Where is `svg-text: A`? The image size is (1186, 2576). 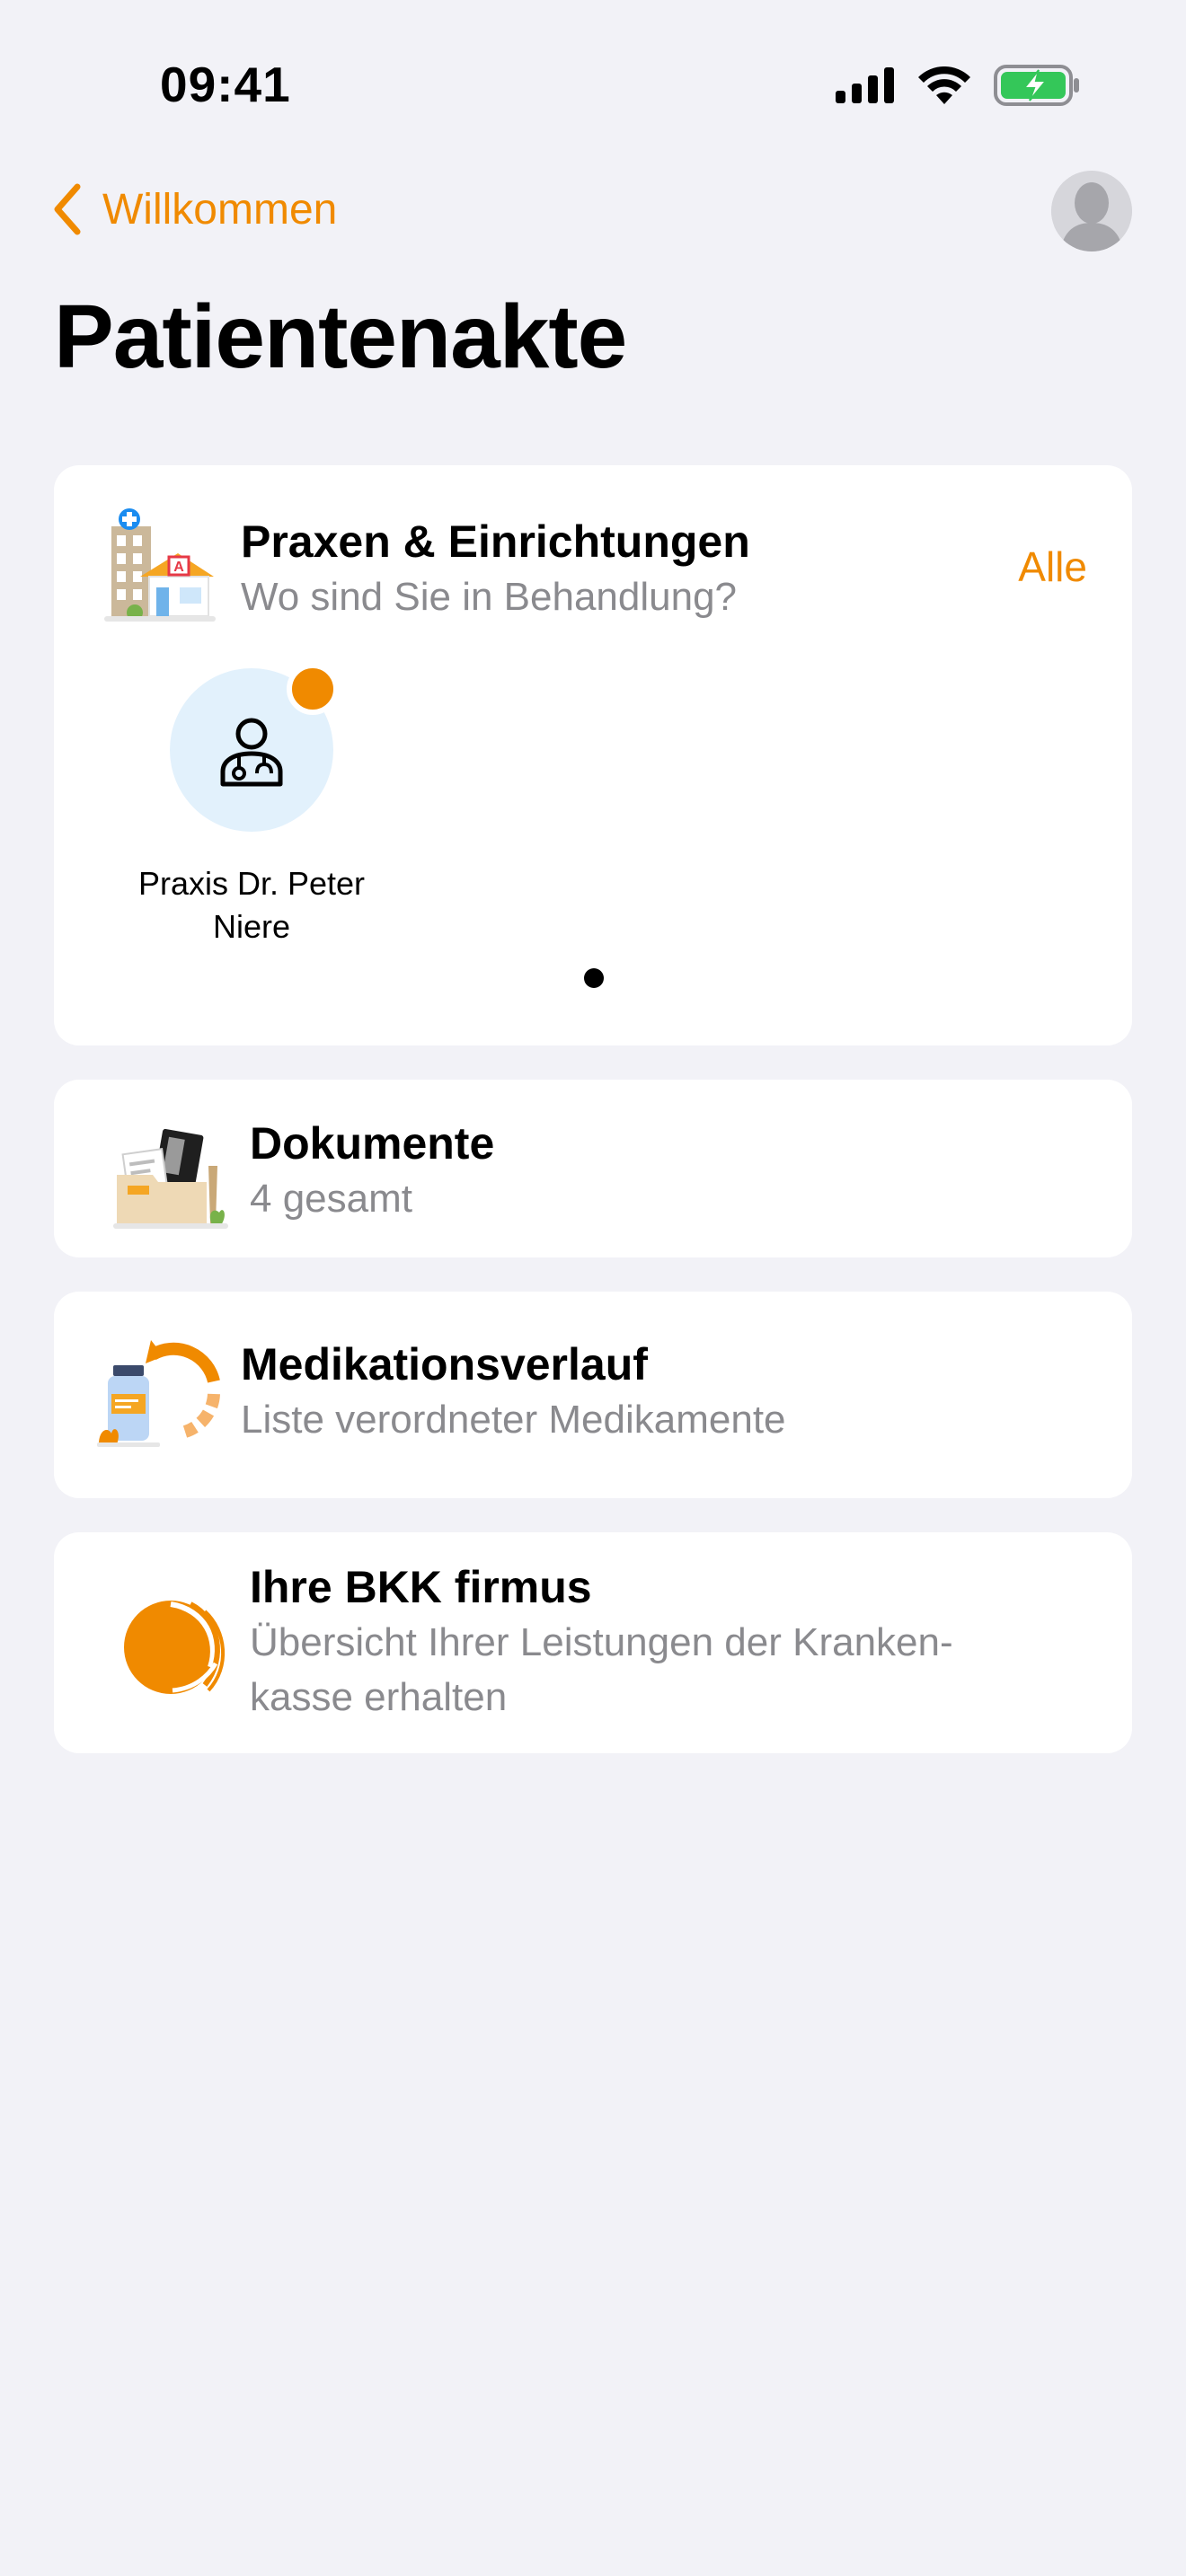
svg-text: A is located at coordinates (178, 567).